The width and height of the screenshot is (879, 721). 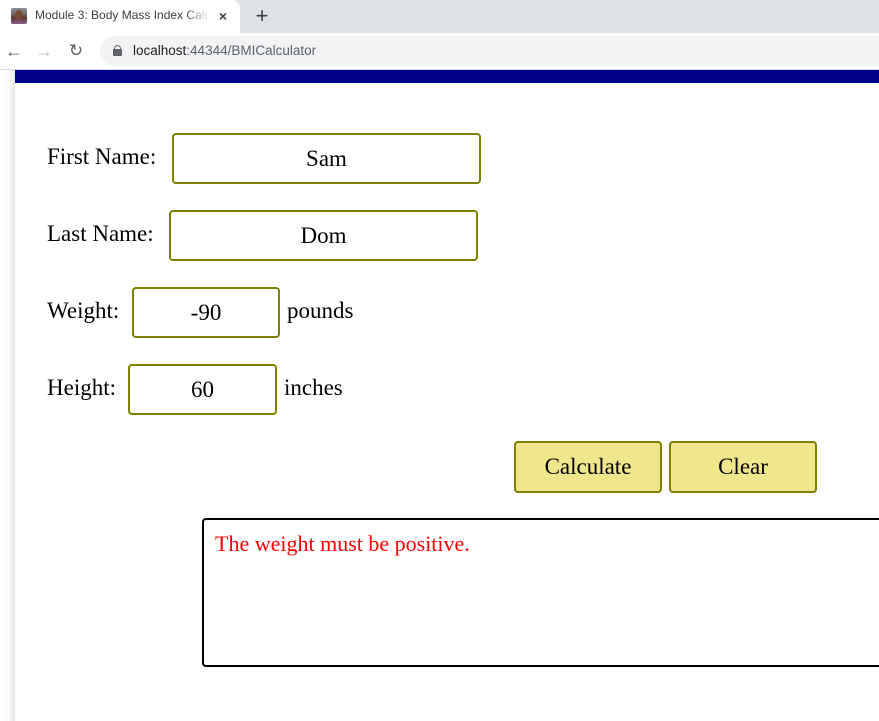 What do you see at coordinates (117, 50) in the screenshot?
I see `lock-icon` at bounding box center [117, 50].